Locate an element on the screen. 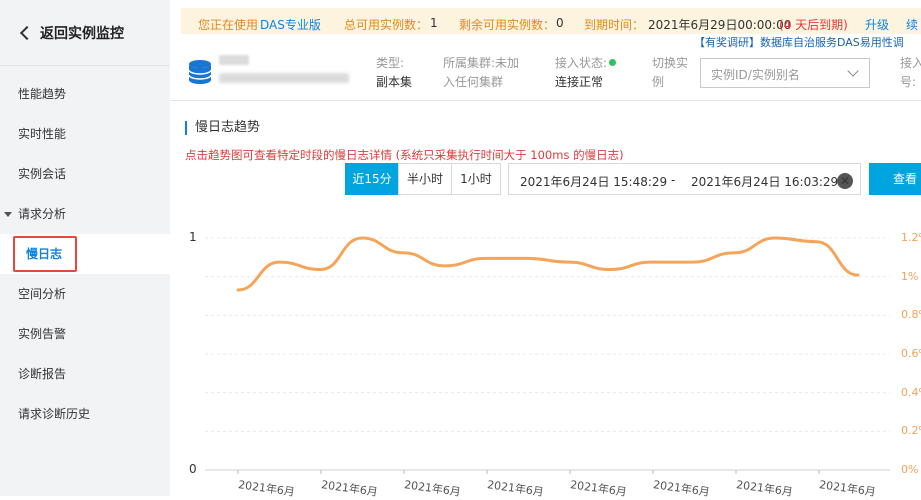  slow-log-highlight: 慢日志 is located at coordinates (45, 254).